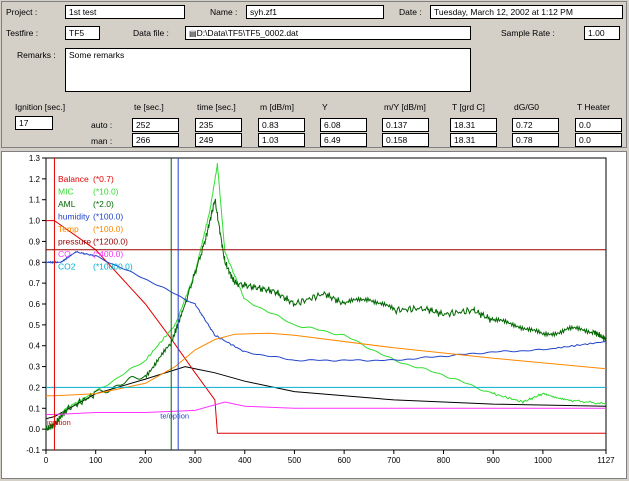  What do you see at coordinates (35, 262) in the screenshot?
I see `y-tick-label: 0.8` at bounding box center [35, 262].